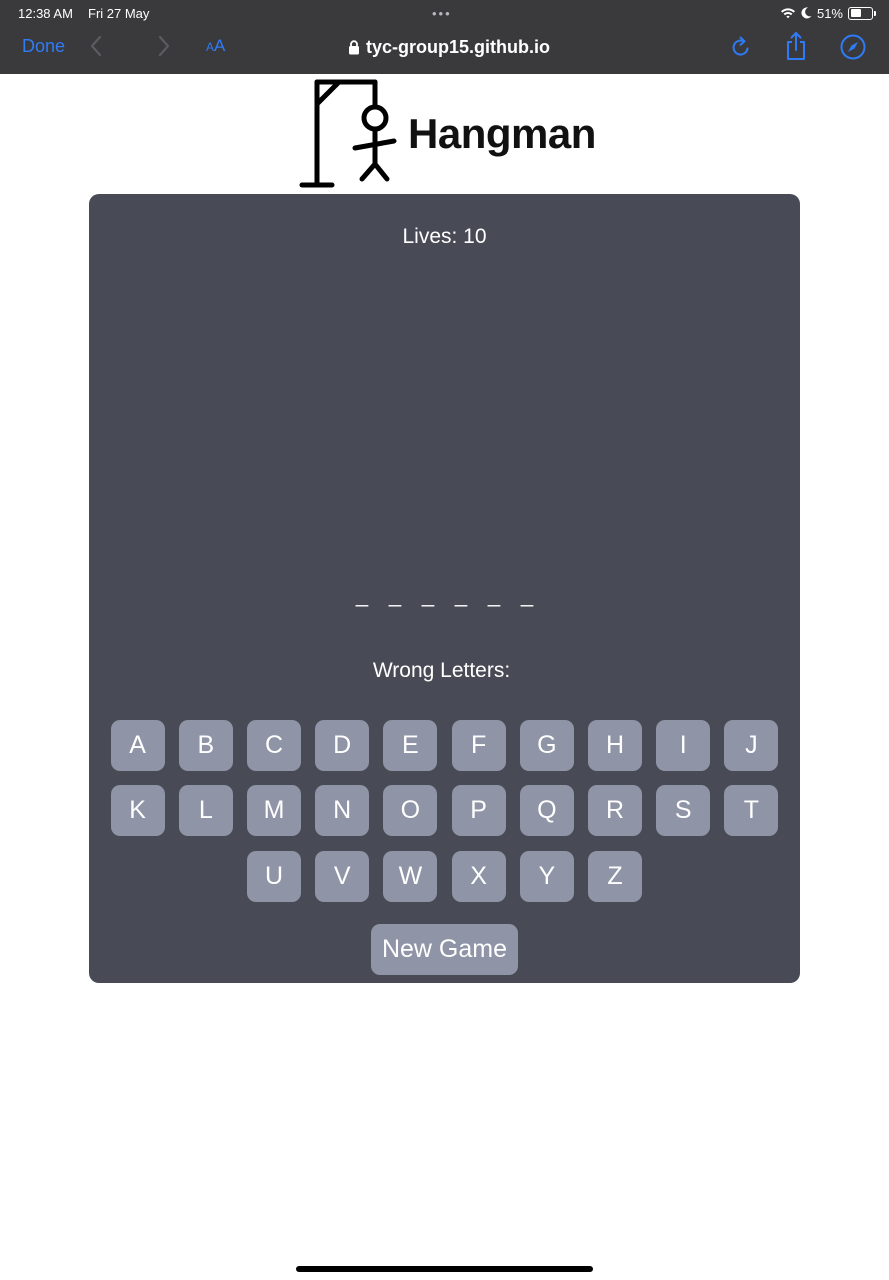 This screenshot has width=889, height=1280. Describe the element at coordinates (210, 47) in the screenshot. I see `text-size-small-letter: A` at that location.